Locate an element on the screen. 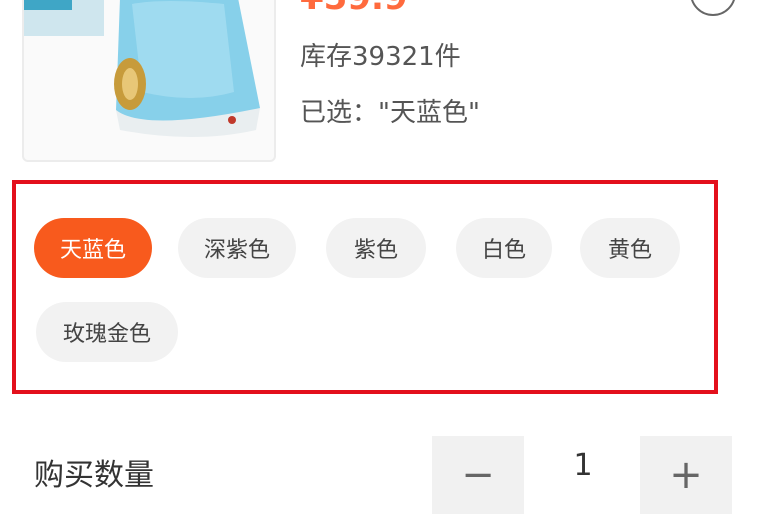 Image resolution: width=768 pixels, height=514 pixels. product-thumbnail is located at coordinates (149, 81).